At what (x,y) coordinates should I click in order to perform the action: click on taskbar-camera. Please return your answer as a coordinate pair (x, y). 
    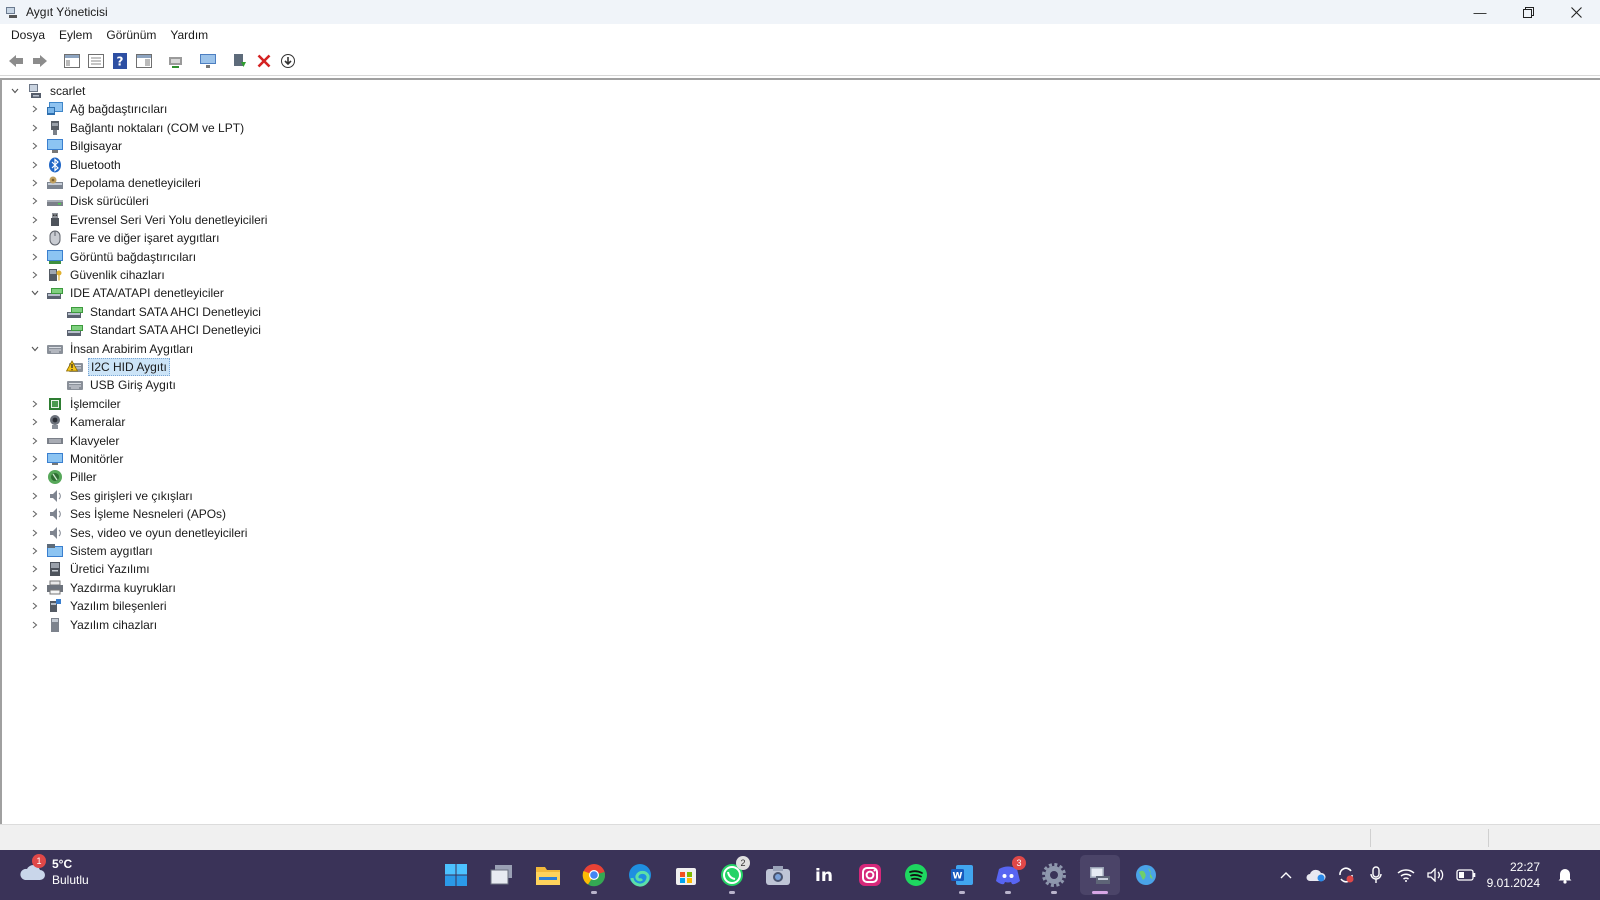
    Looking at the image, I should click on (778, 875).